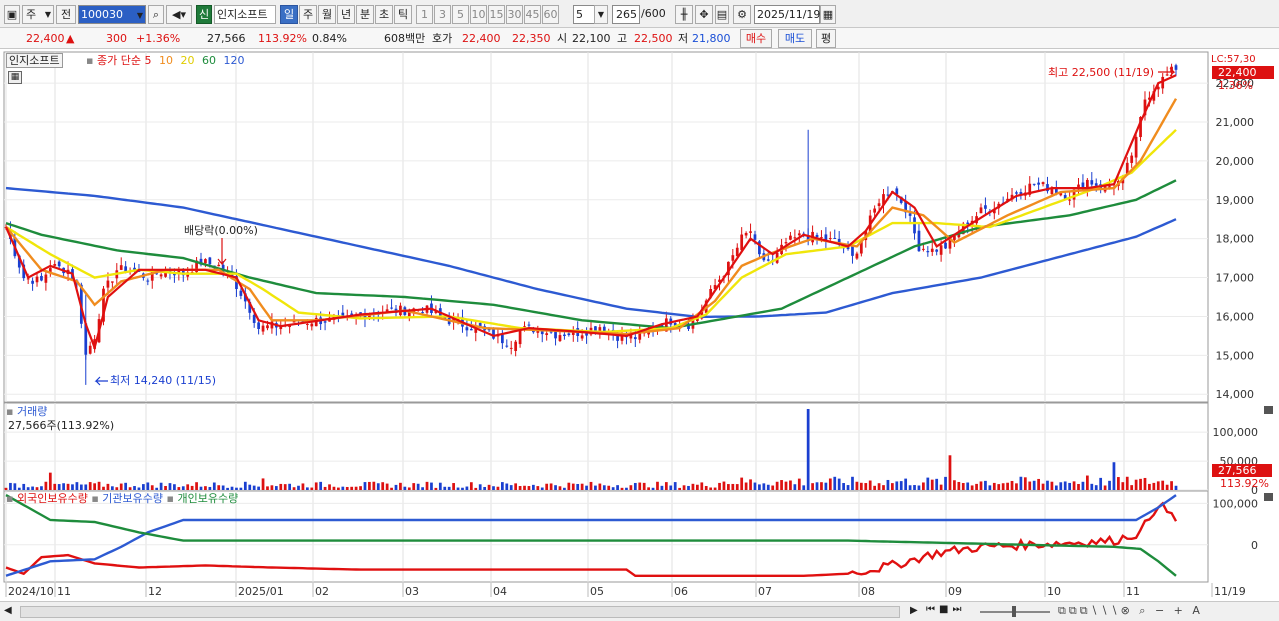 This screenshot has width=1279, height=621. What do you see at coordinates (442, 14) in the screenshot?
I see `interval-tab-1: 3` at bounding box center [442, 14].